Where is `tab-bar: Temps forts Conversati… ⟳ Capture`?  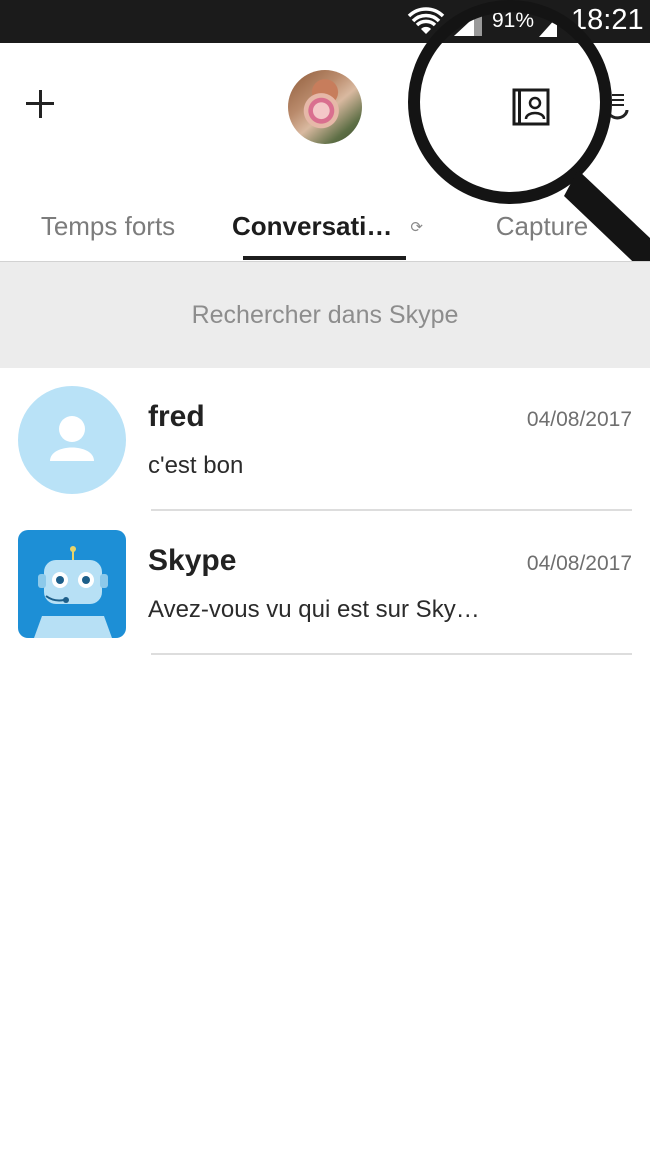
tab-bar: Temps forts Conversati… ⟳ Capture is located at coordinates (325, 229).